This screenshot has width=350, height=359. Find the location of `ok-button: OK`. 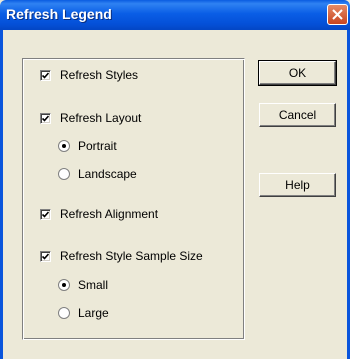

ok-button: OK is located at coordinates (297, 73).